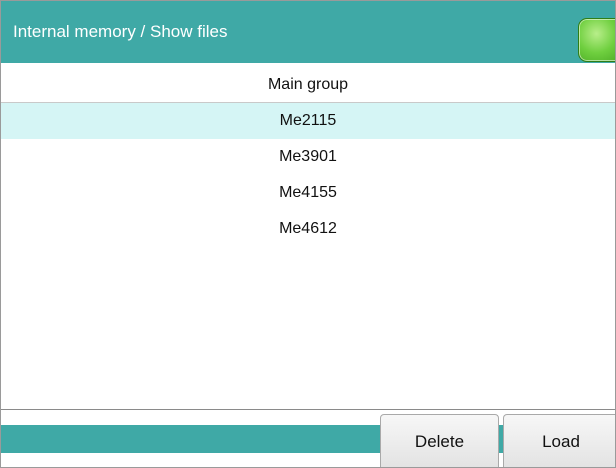  Describe the element at coordinates (439, 440) in the screenshot. I see `delete-button: Delete` at that location.